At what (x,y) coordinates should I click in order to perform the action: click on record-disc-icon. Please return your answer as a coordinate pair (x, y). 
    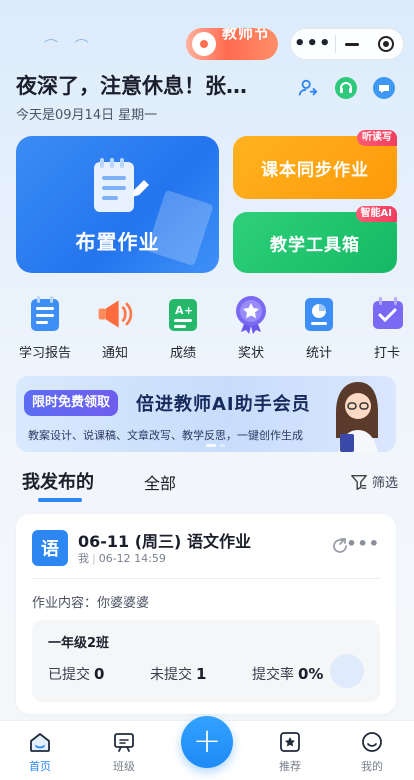
    Looking at the image, I should click on (204, 44).